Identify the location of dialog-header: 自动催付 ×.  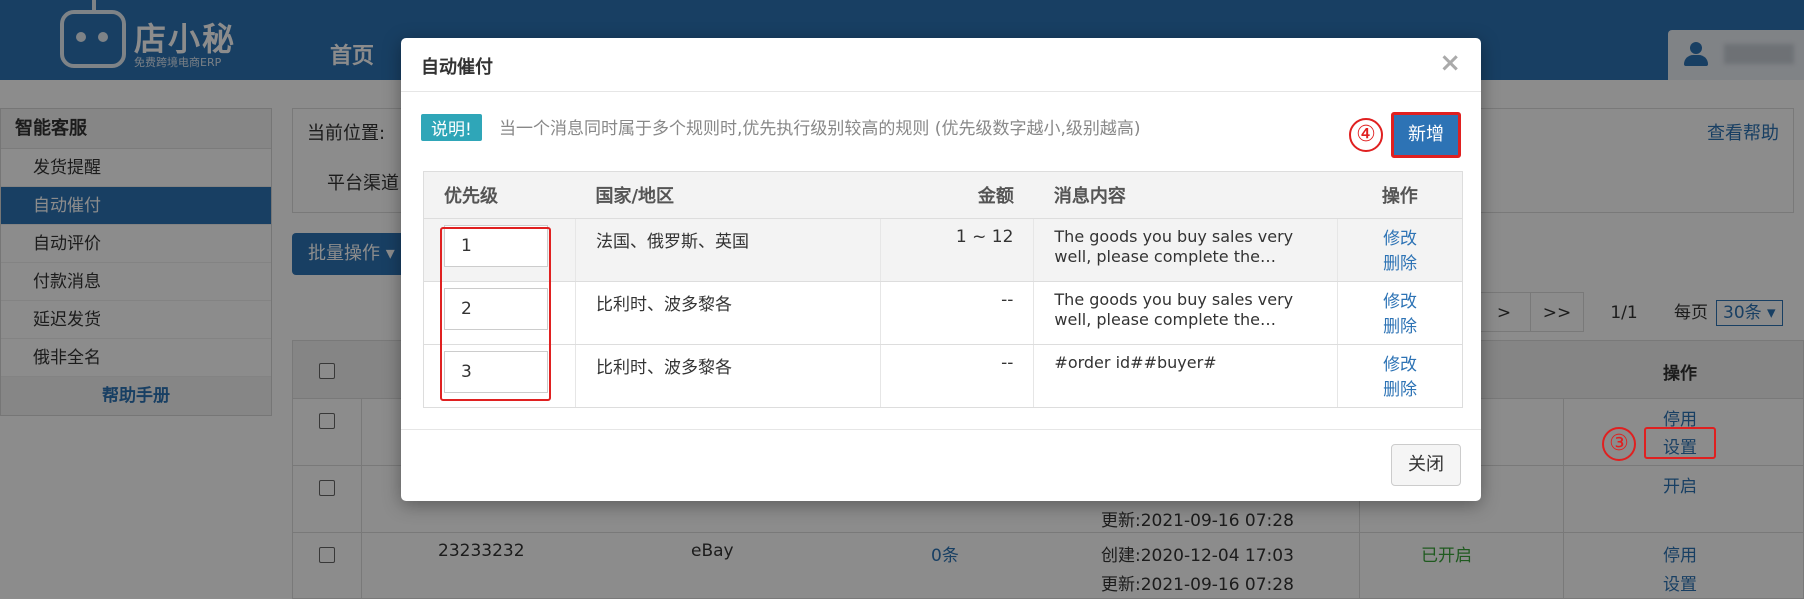
(941, 65).